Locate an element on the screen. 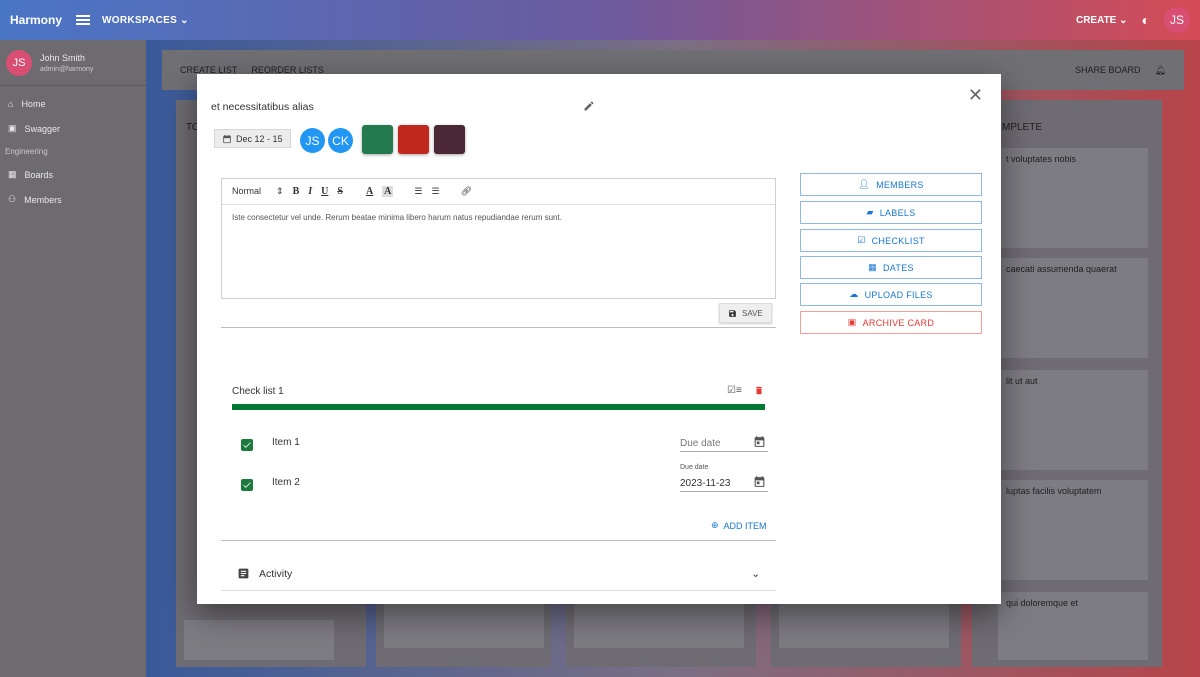 The image size is (1200, 677). underline-icon: U is located at coordinates (324, 191).